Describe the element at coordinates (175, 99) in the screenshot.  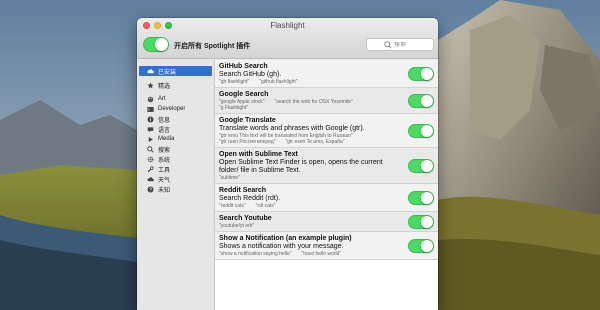
I see `sidebar-item-art: Art` at that location.